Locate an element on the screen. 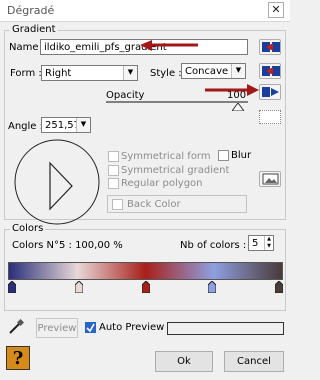 This screenshot has width=320, height=380. symmetrical-gradient-checkbox is located at coordinates (113, 170).